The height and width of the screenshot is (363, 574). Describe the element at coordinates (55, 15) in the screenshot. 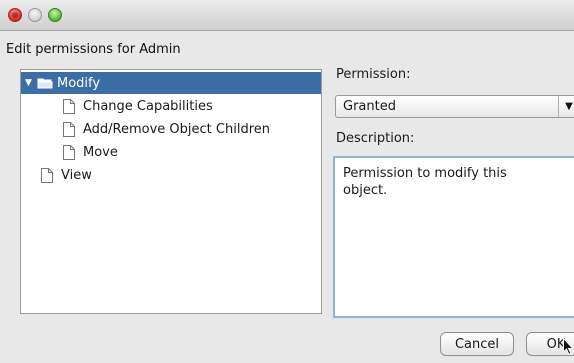

I see `zoom-window-button` at that location.